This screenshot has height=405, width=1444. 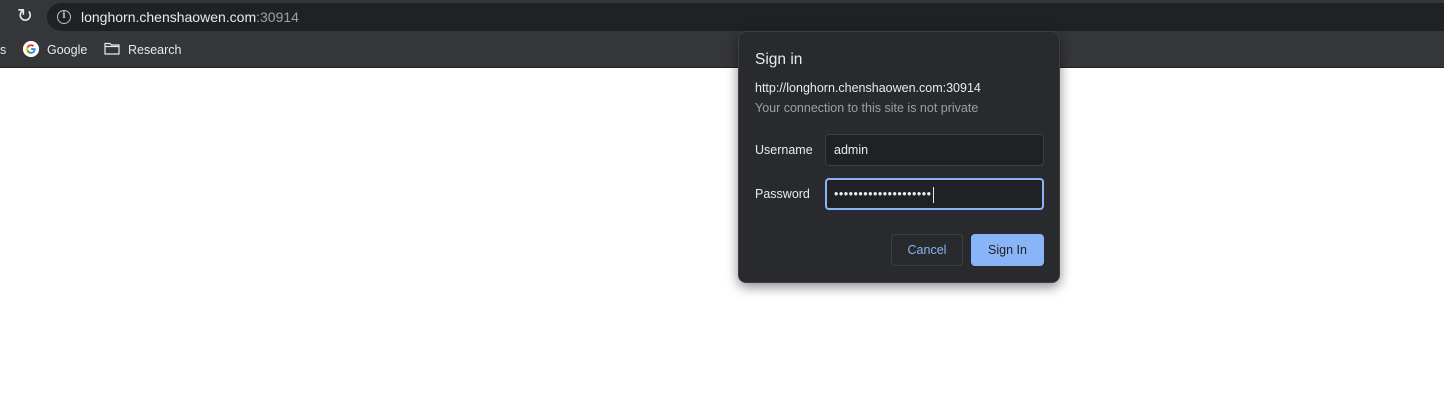 What do you see at coordinates (883, 194) in the screenshot?
I see `password-value: ••••••••••••••••••••` at bounding box center [883, 194].